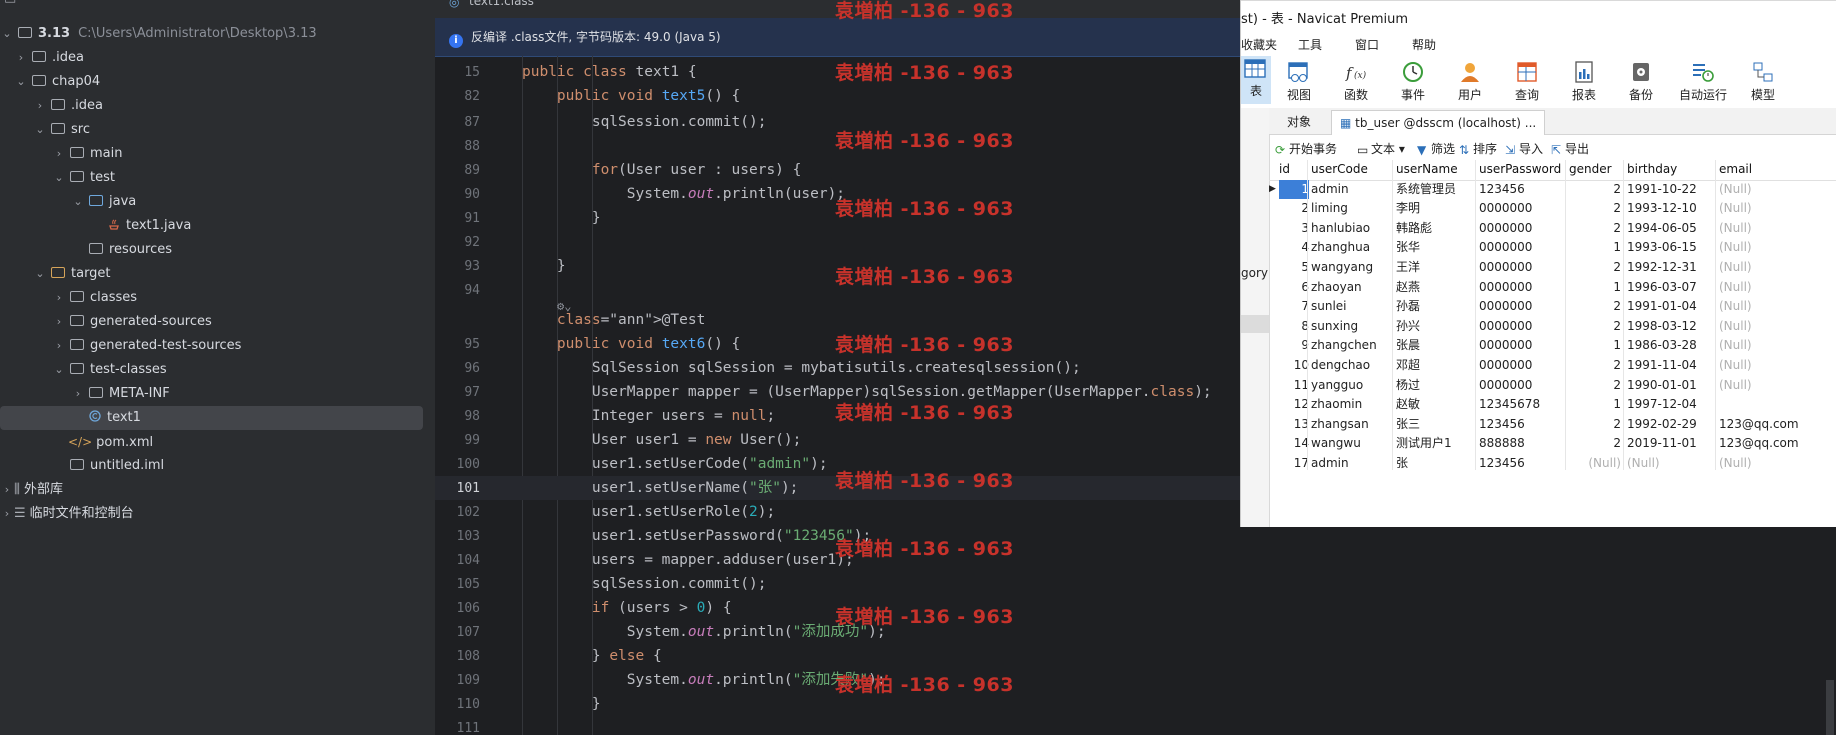  Describe the element at coordinates (217, 274) in the screenshot. I see `tree-item-target: ⌄ target` at that location.